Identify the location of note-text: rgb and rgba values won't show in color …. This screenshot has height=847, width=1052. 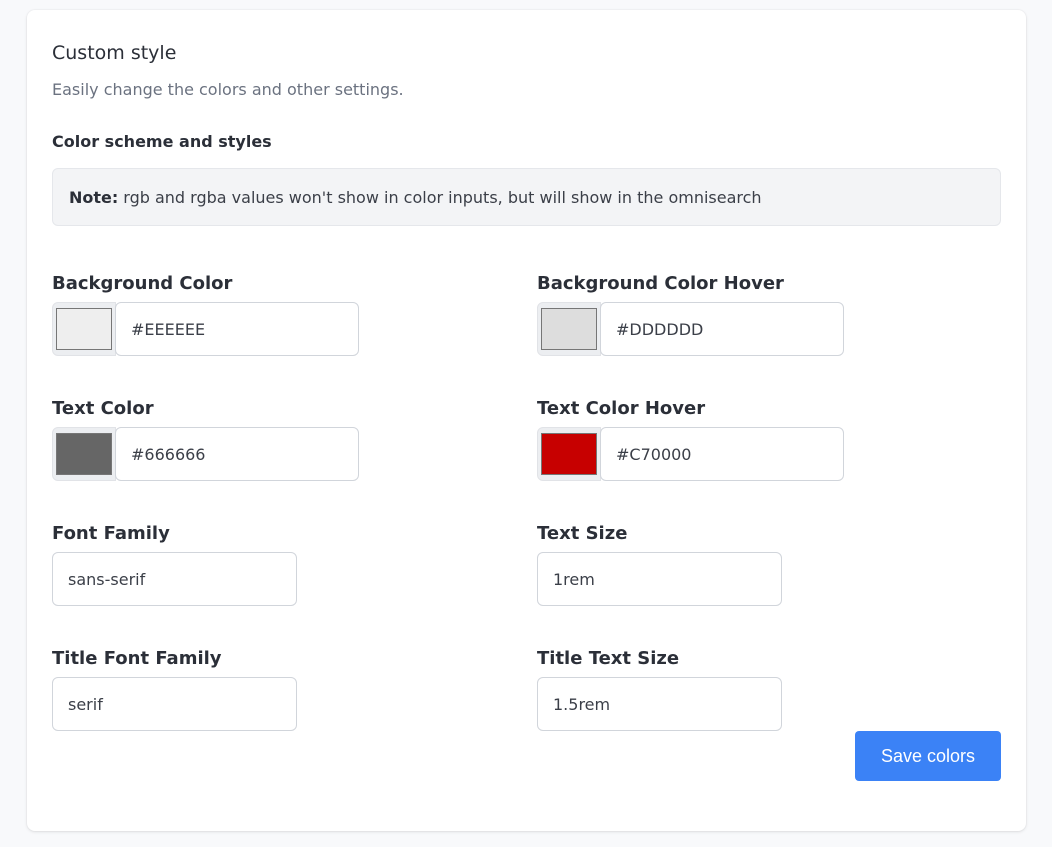
(442, 197).